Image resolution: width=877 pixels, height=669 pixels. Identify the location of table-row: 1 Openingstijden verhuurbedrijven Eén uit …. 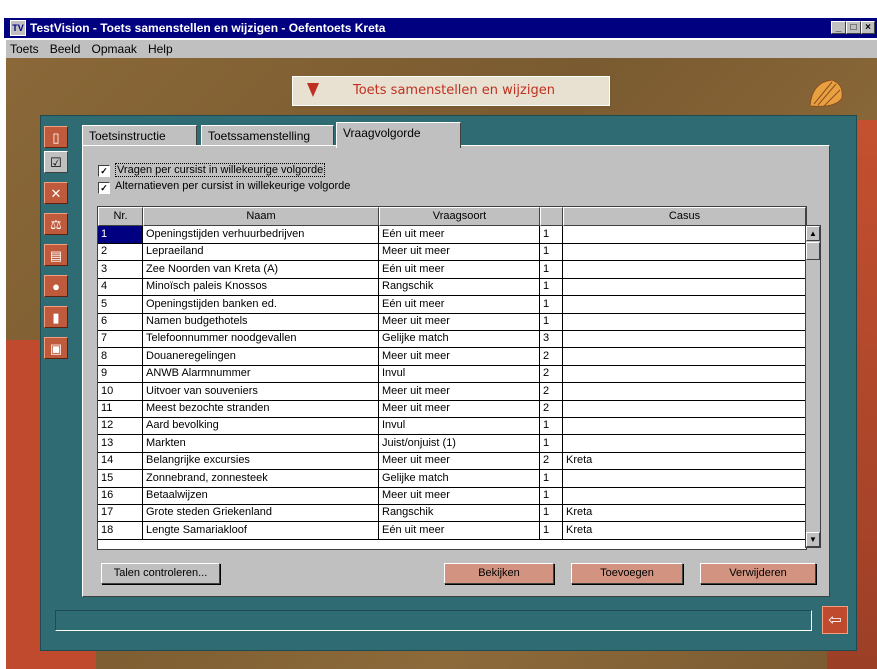
(452, 235).